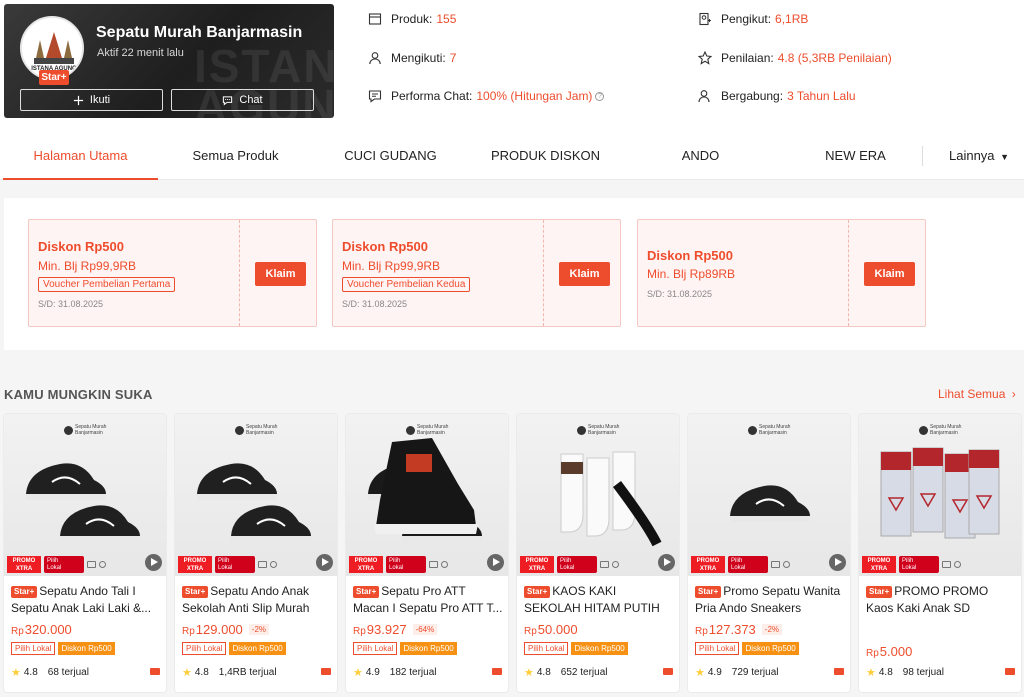 The image size is (1024, 697). Describe the element at coordinates (453, 58) in the screenshot. I see `stat-mengikuti-value: 7` at that location.